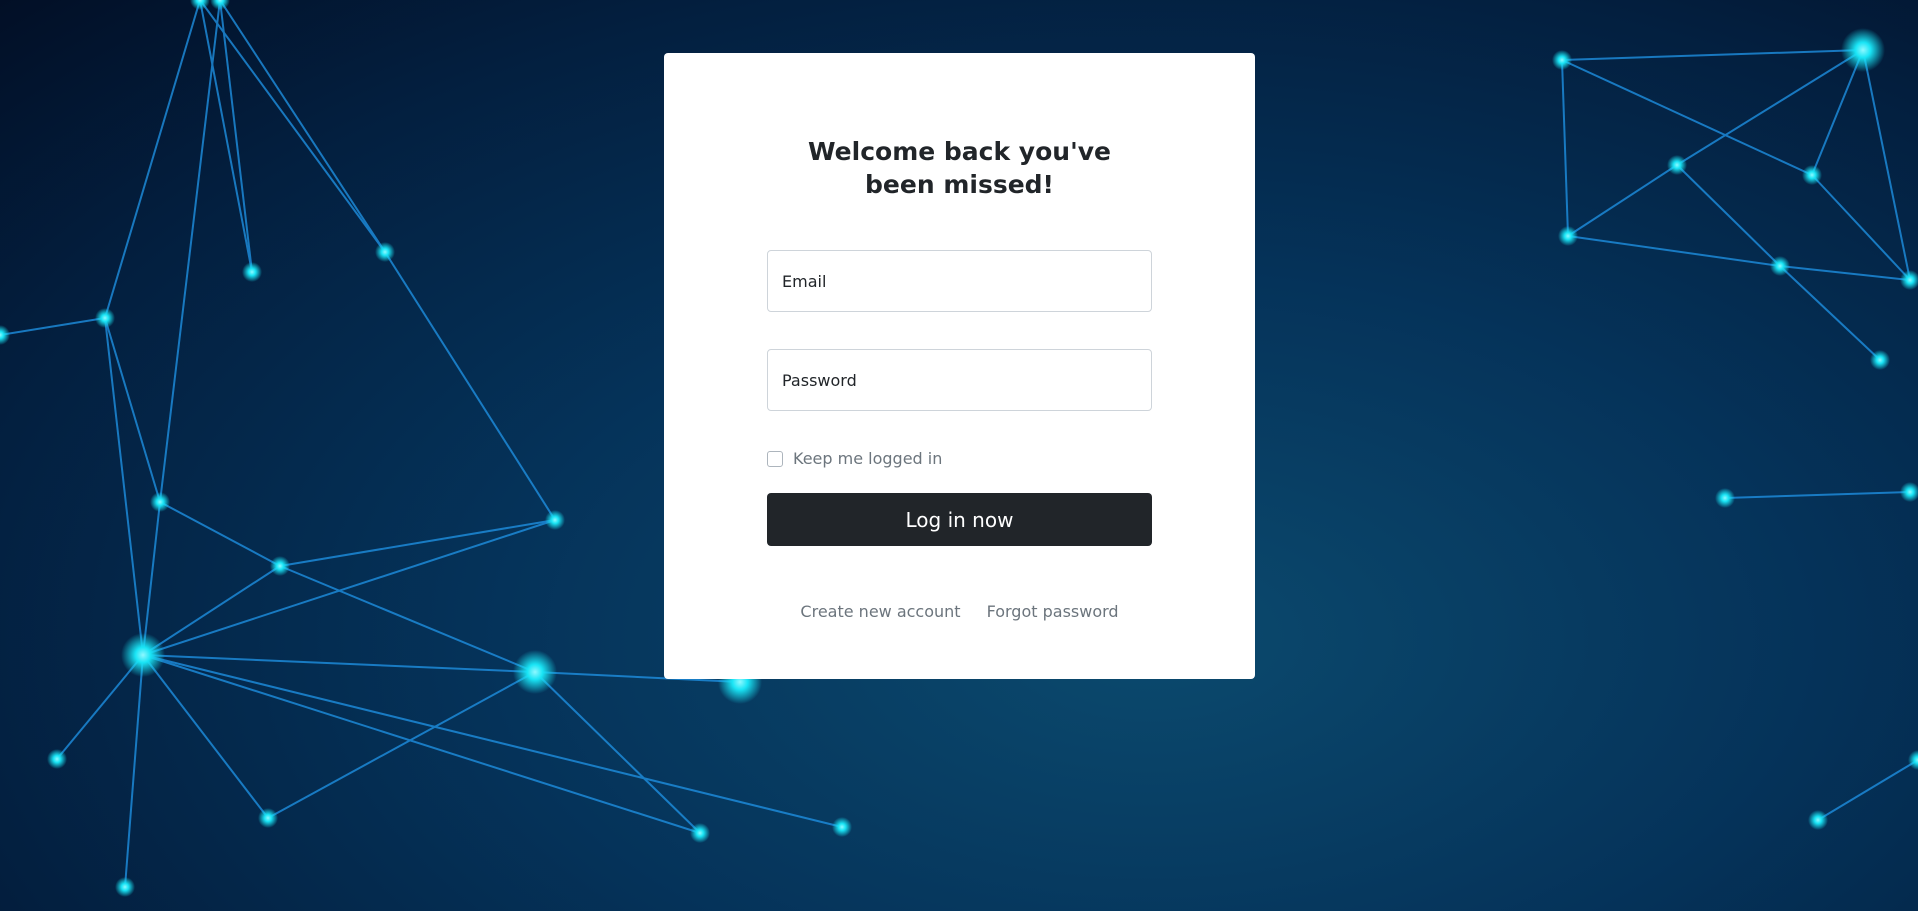 This screenshot has height=911, width=1918. I want to click on email-input, so click(959, 281).